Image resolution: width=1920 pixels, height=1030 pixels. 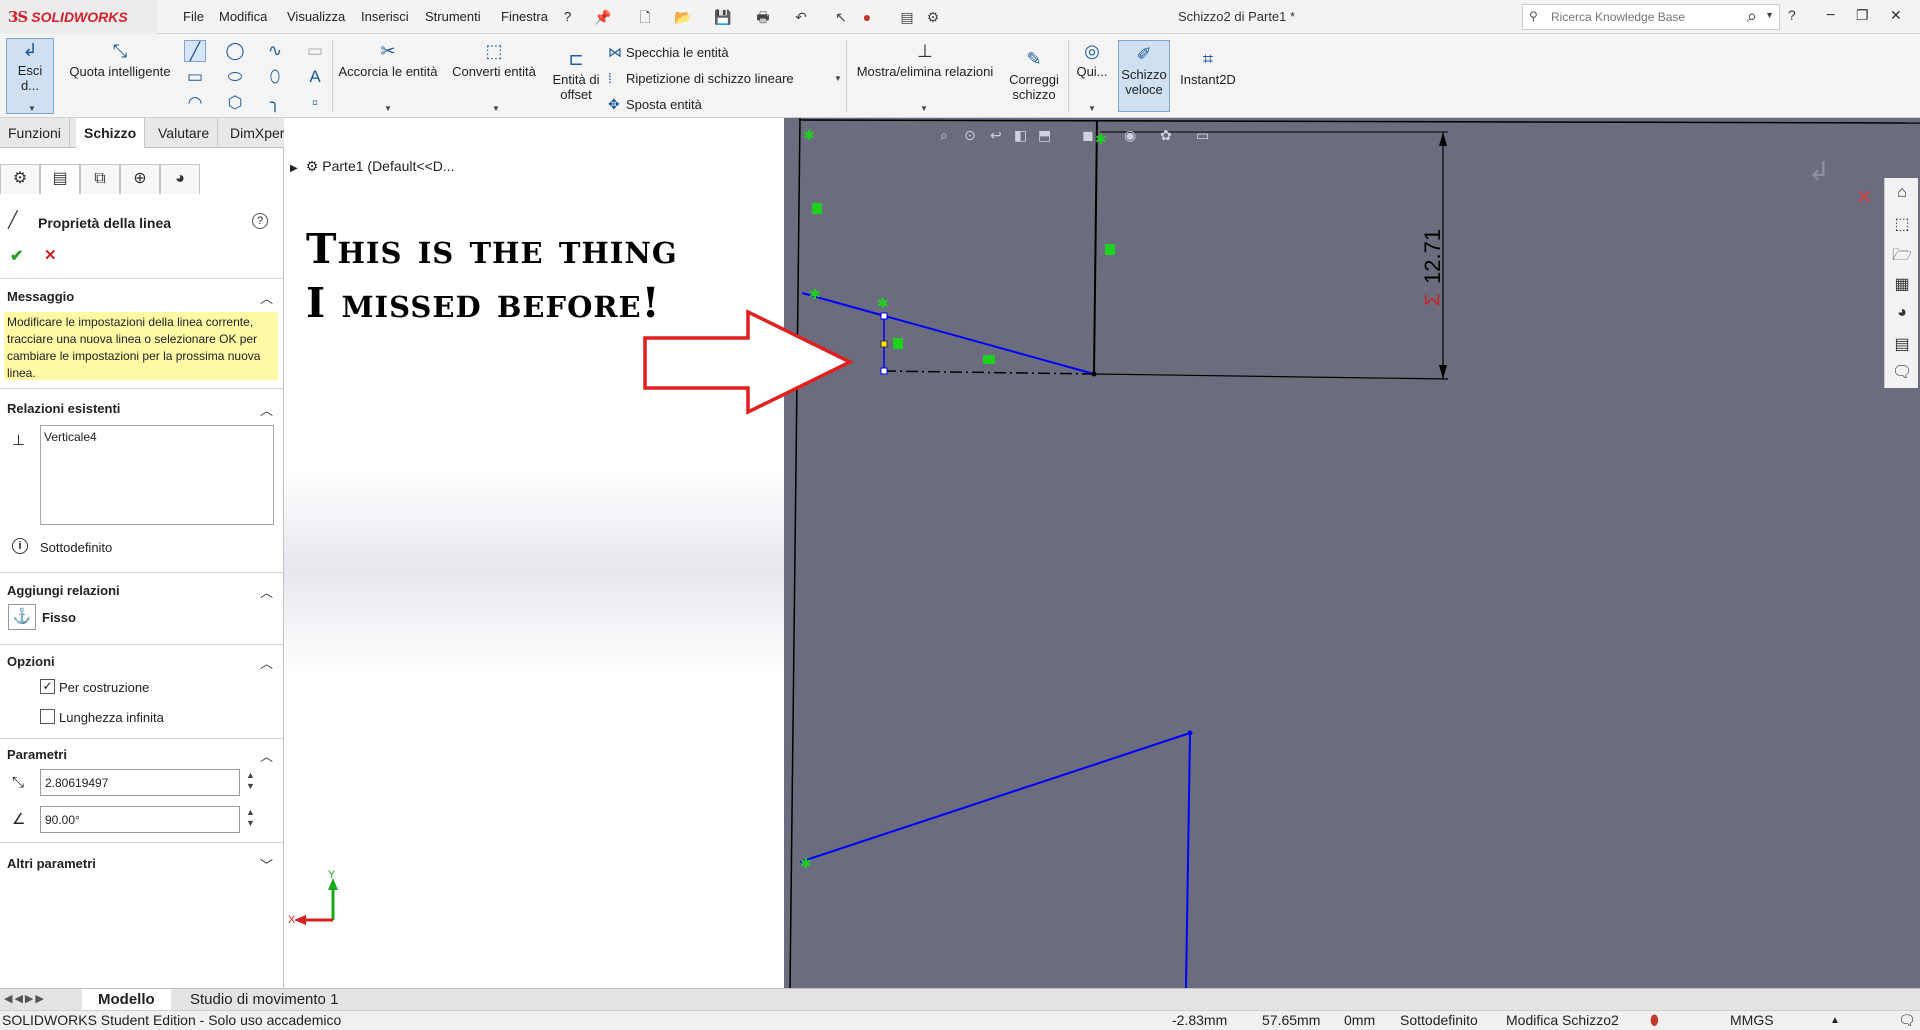 I want to click on offset-entities-button: ⊏ Entità di offset, so click(x=576, y=75).